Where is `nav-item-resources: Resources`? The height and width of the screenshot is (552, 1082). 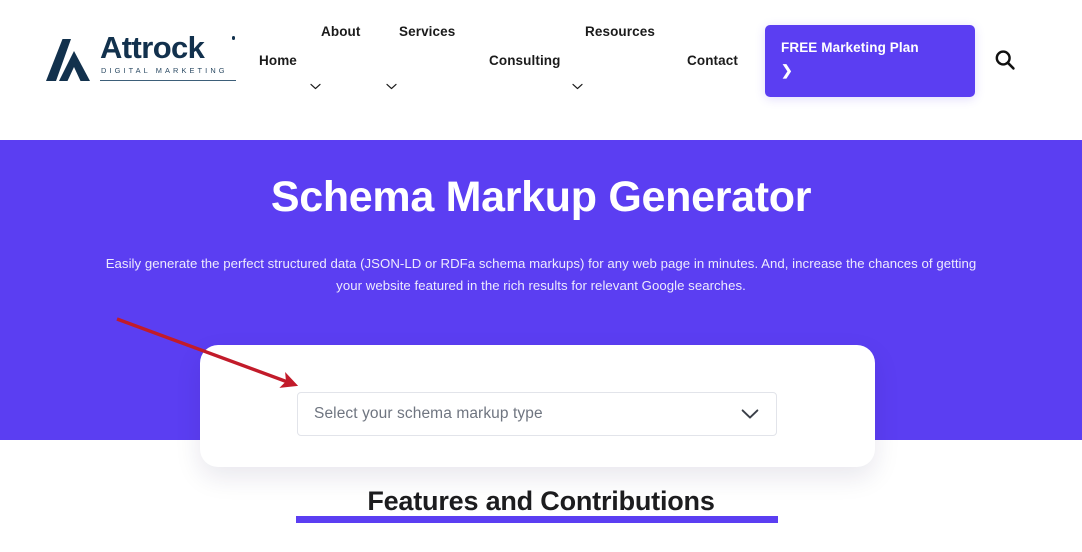 nav-item-resources: Resources is located at coordinates (620, 31).